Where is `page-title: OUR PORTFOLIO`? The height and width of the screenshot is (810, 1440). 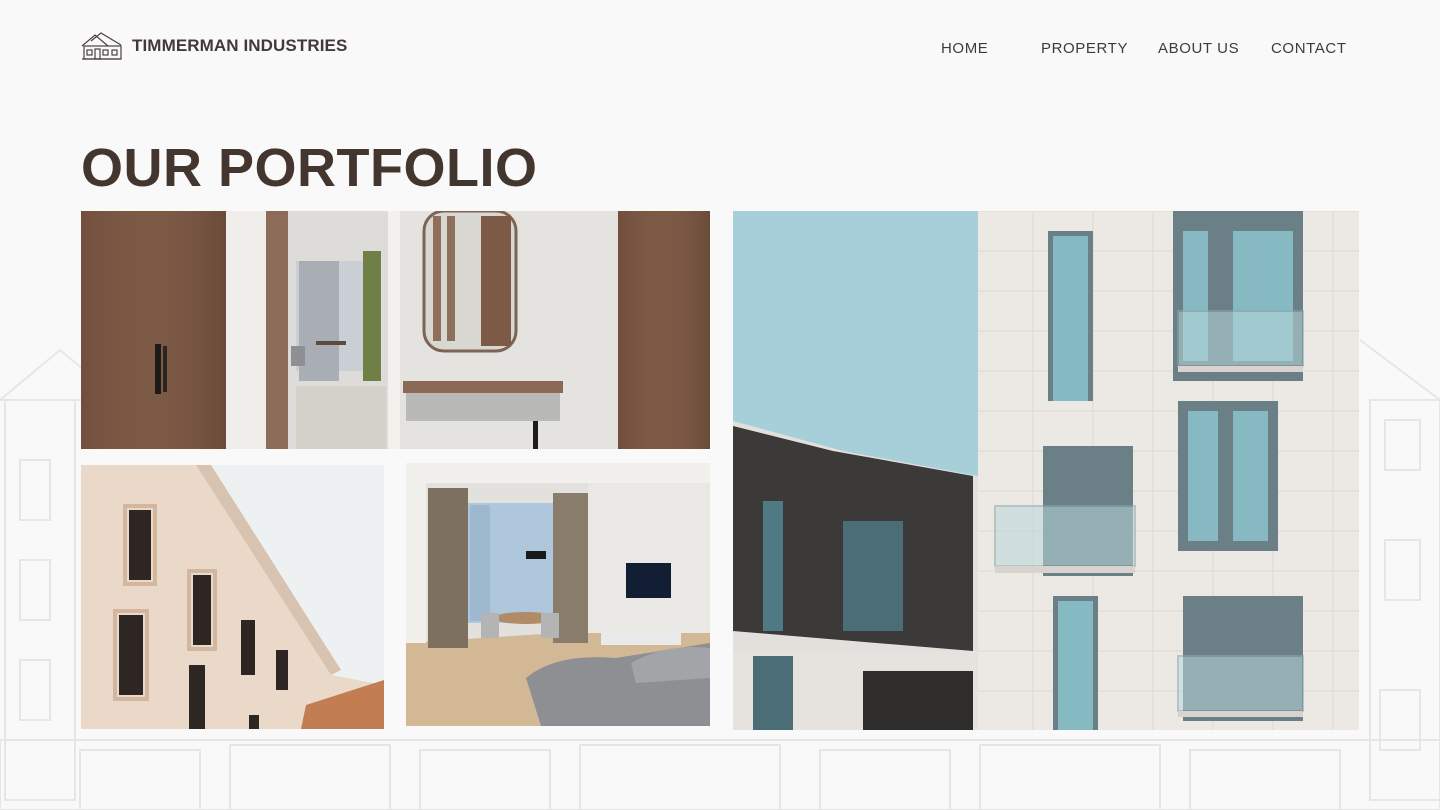 page-title: OUR PORTFOLIO is located at coordinates (309, 168).